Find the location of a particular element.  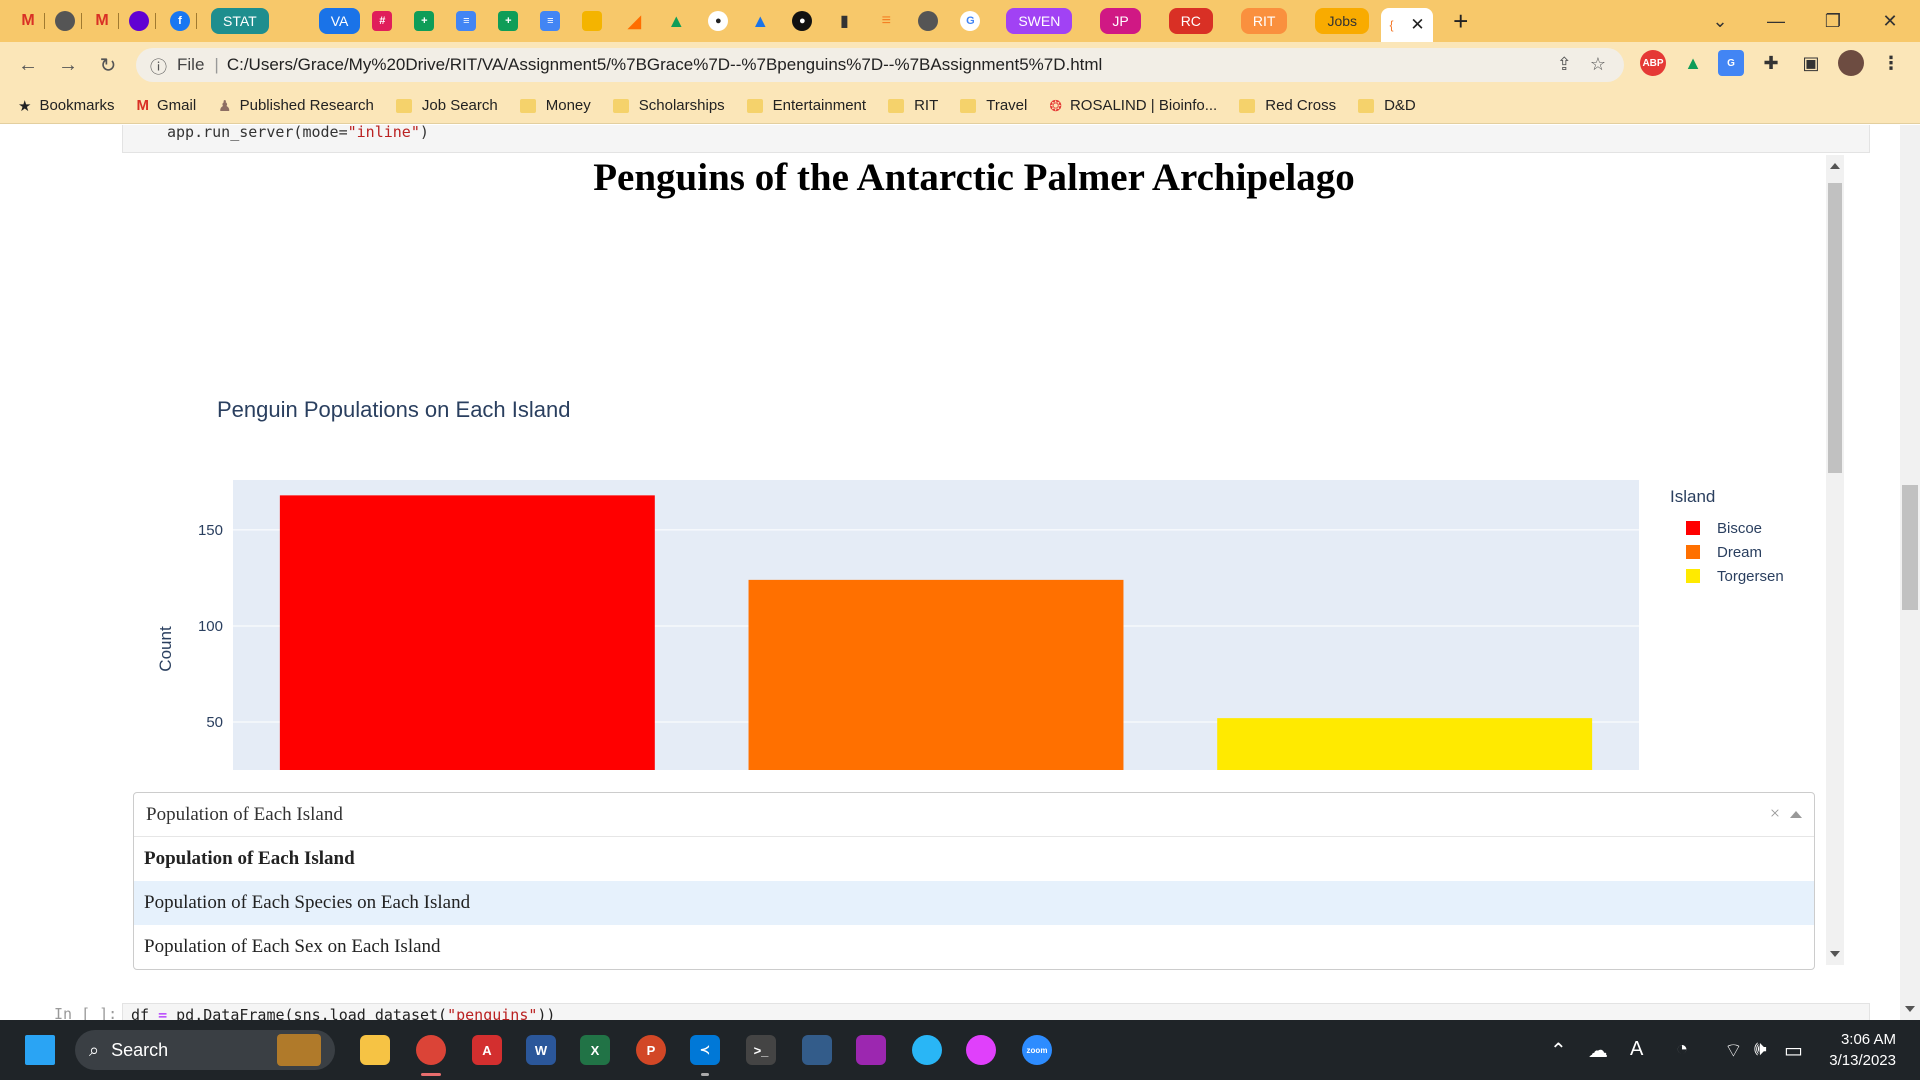

share-icon: ⇪ is located at coordinates (1564, 64).